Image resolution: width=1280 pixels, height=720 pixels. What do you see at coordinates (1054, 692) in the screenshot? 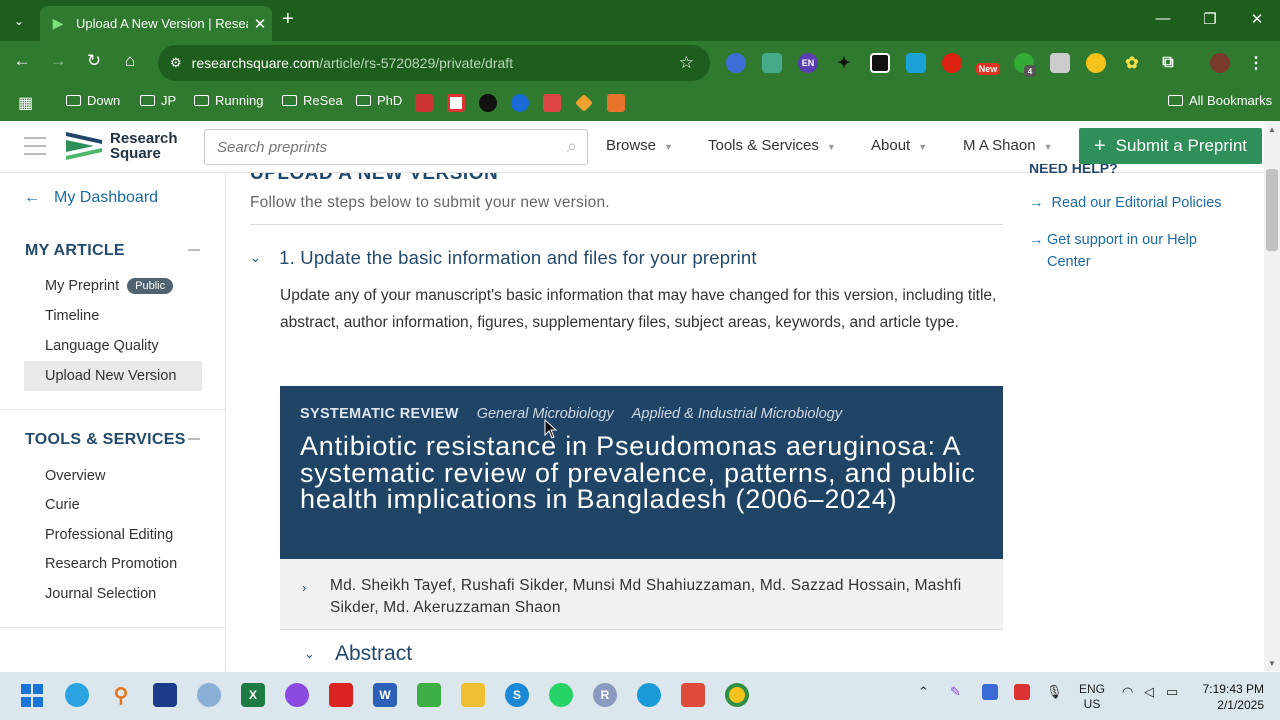
I see `microphone-icon: 🎙` at bounding box center [1054, 692].